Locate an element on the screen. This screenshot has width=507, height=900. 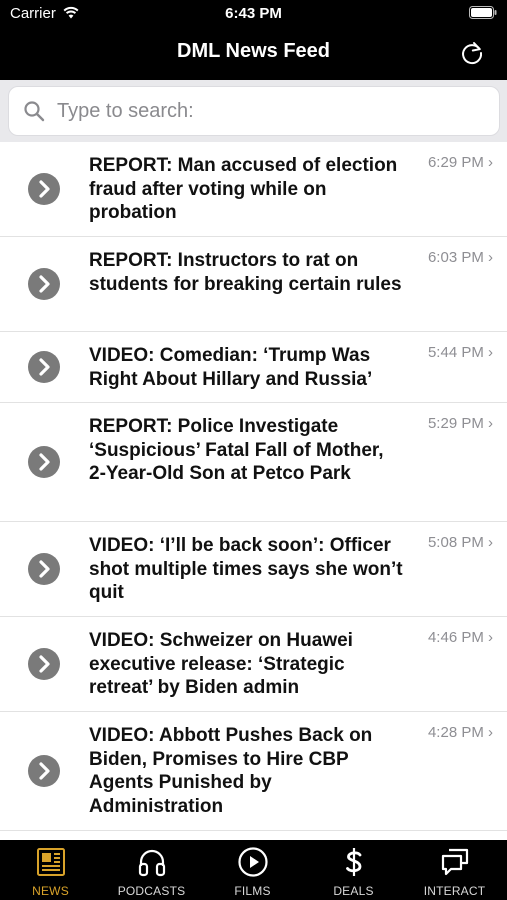
tab-label: DEALS is located at coordinates (353, 891).